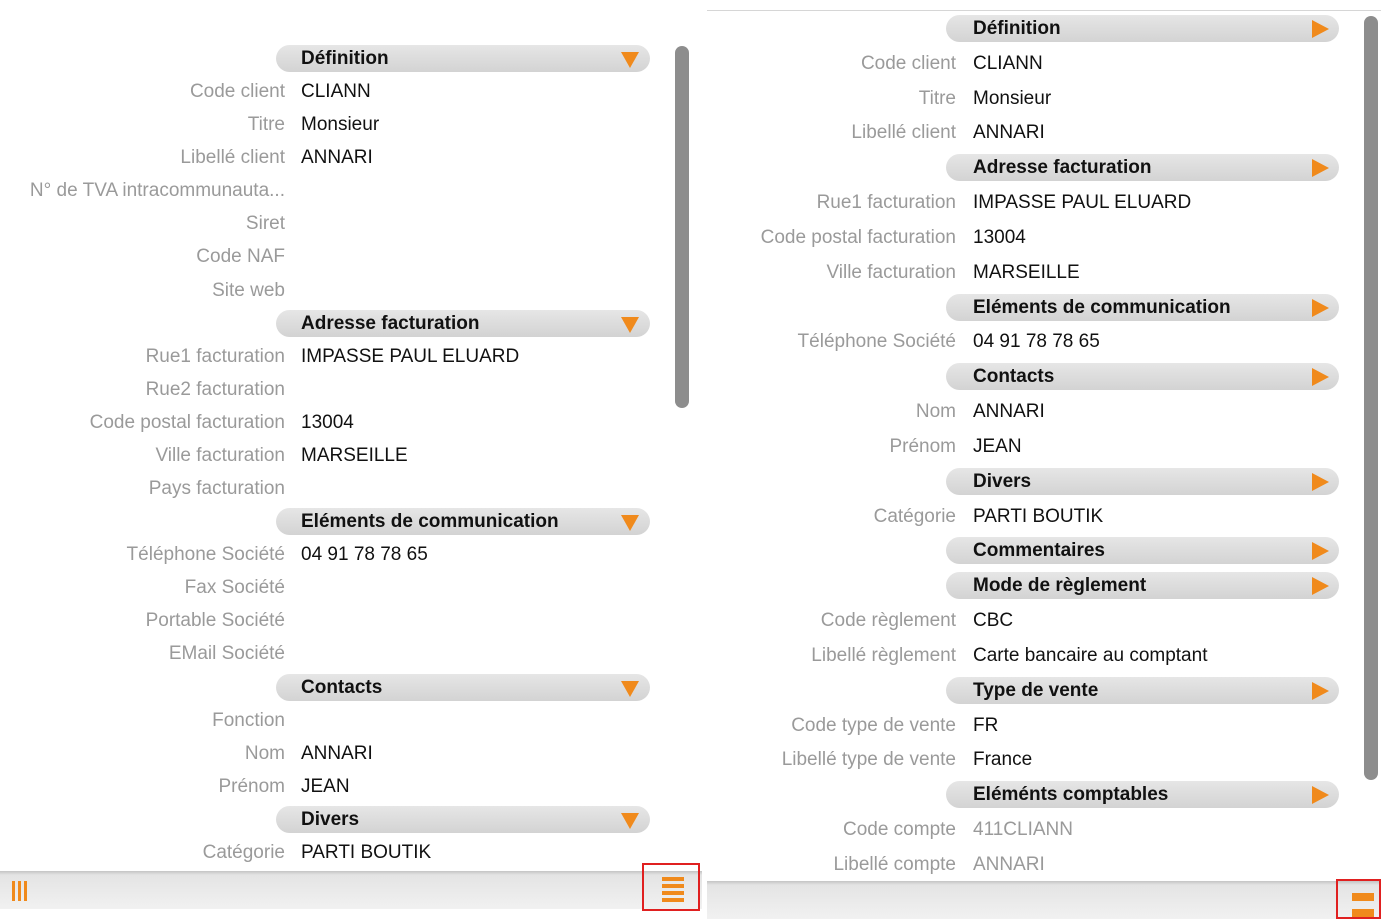 Image resolution: width=1381 pixels, height=919 pixels. Describe the element at coordinates (390, 323) in the screenshot. I see `section-title: Adresse facturation` at that location.